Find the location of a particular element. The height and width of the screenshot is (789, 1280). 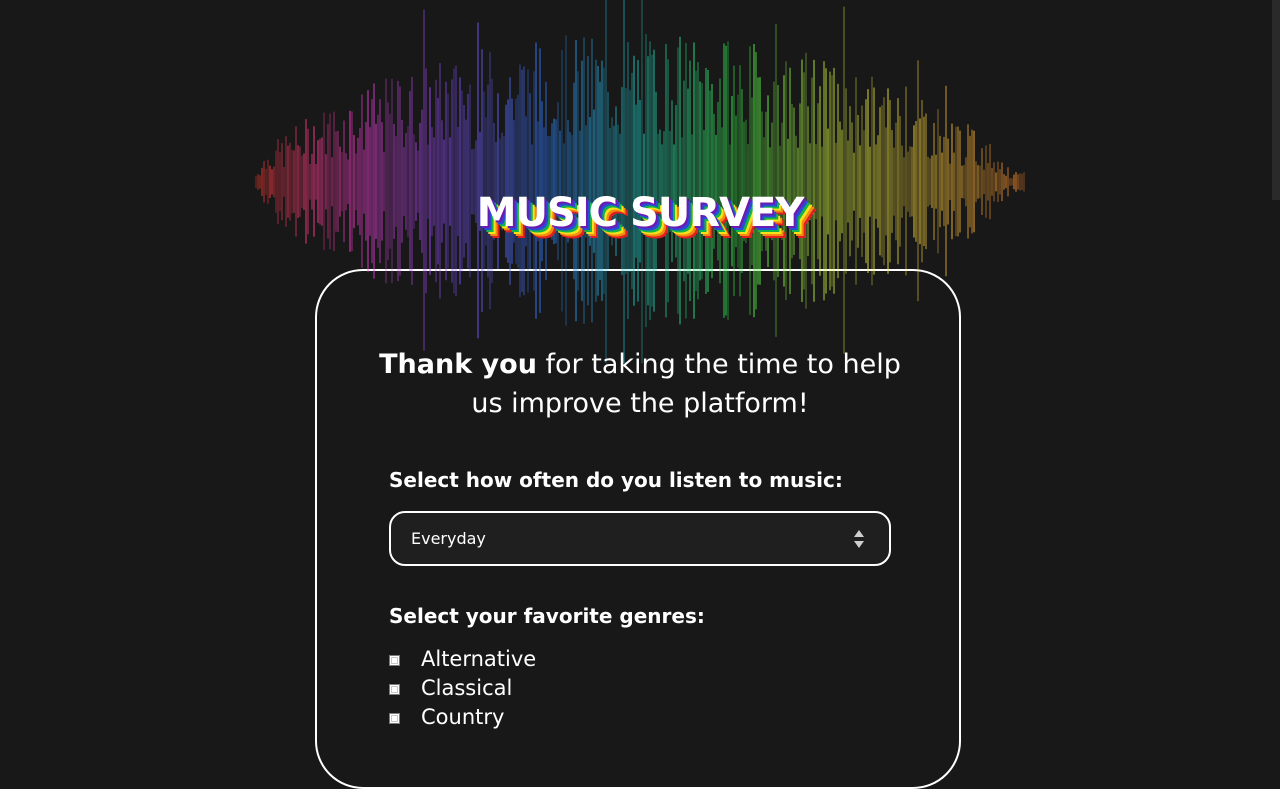

genre-option-alternative: Alternative is located at coordinates (462, 658).